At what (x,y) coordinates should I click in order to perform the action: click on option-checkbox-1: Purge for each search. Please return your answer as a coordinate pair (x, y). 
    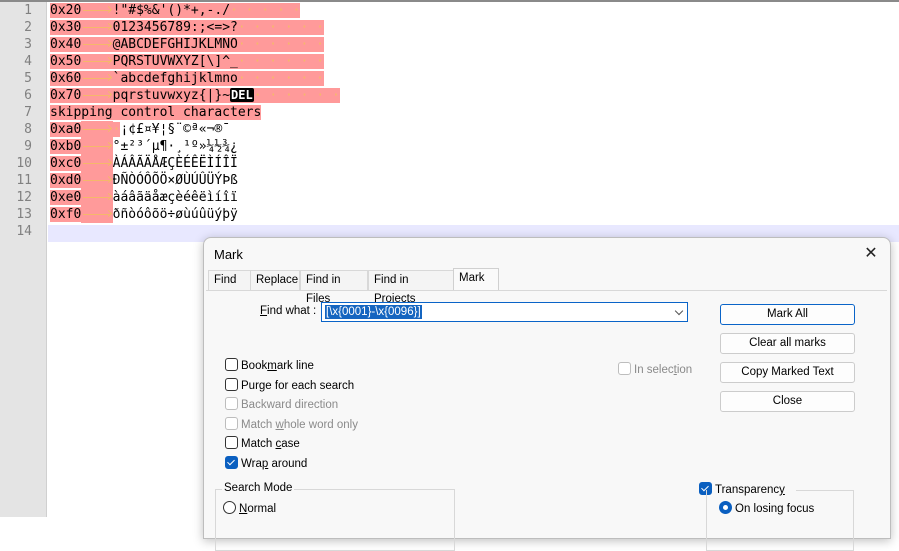
    Looking at the image, I should click on (290, 385).